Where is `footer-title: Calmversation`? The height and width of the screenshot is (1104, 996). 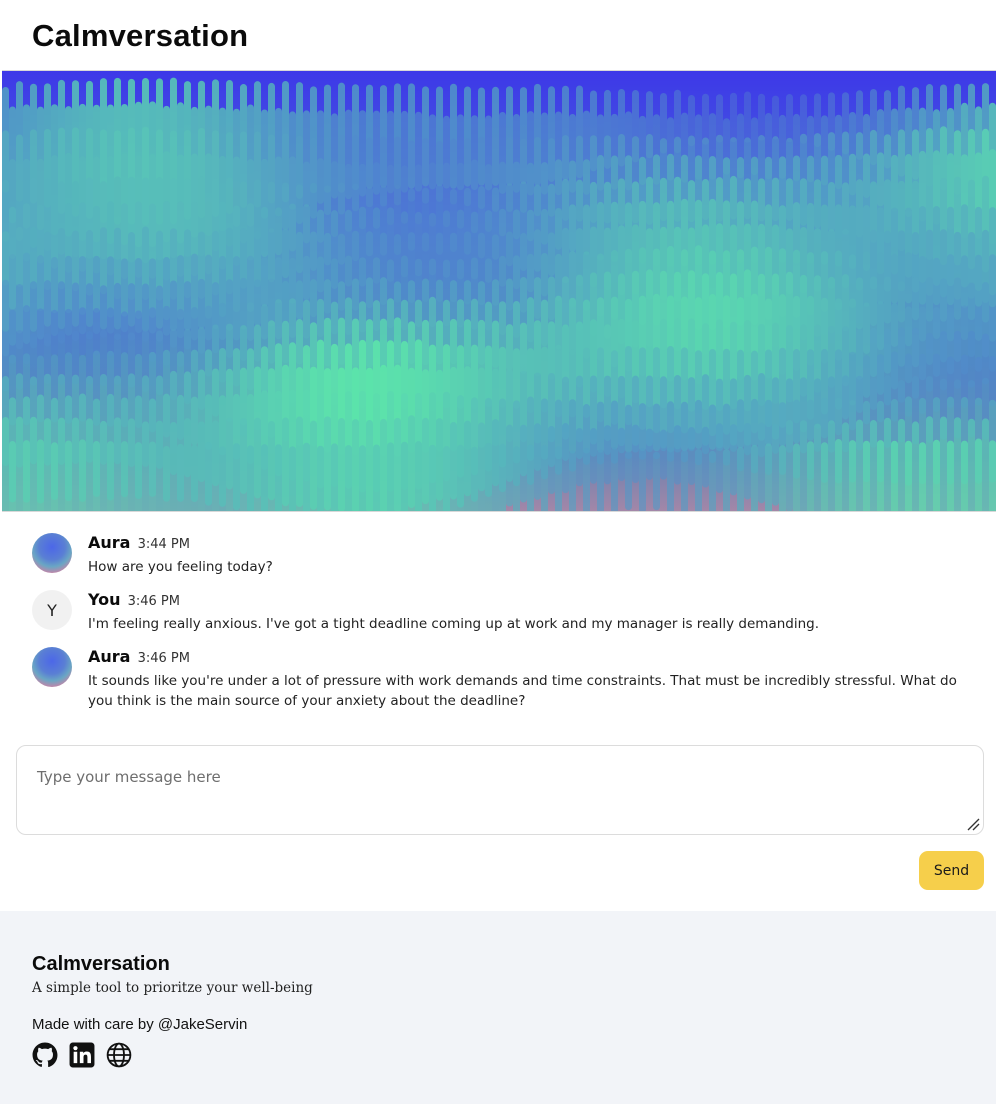
footer-title: Calmversation is located at coordinates (101, 964).